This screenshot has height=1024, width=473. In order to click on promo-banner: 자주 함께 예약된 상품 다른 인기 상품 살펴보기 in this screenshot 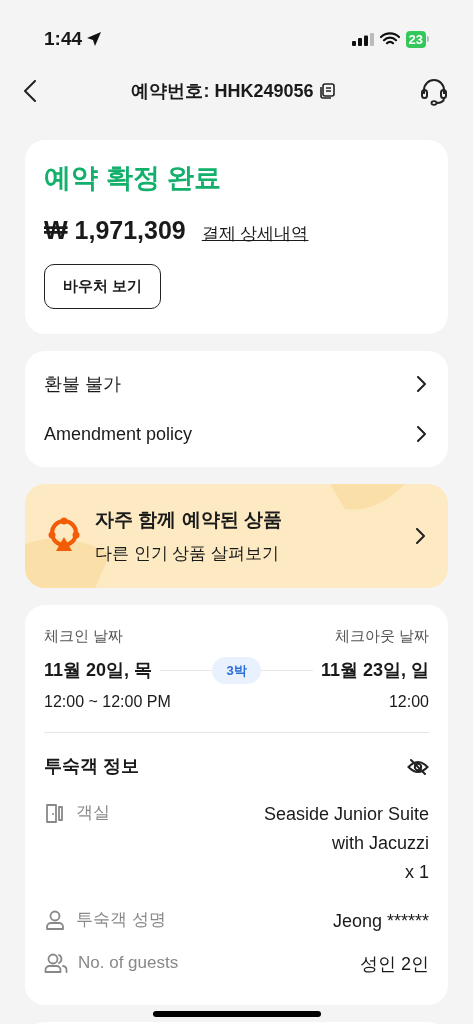, I will do `click(236, 536)`.